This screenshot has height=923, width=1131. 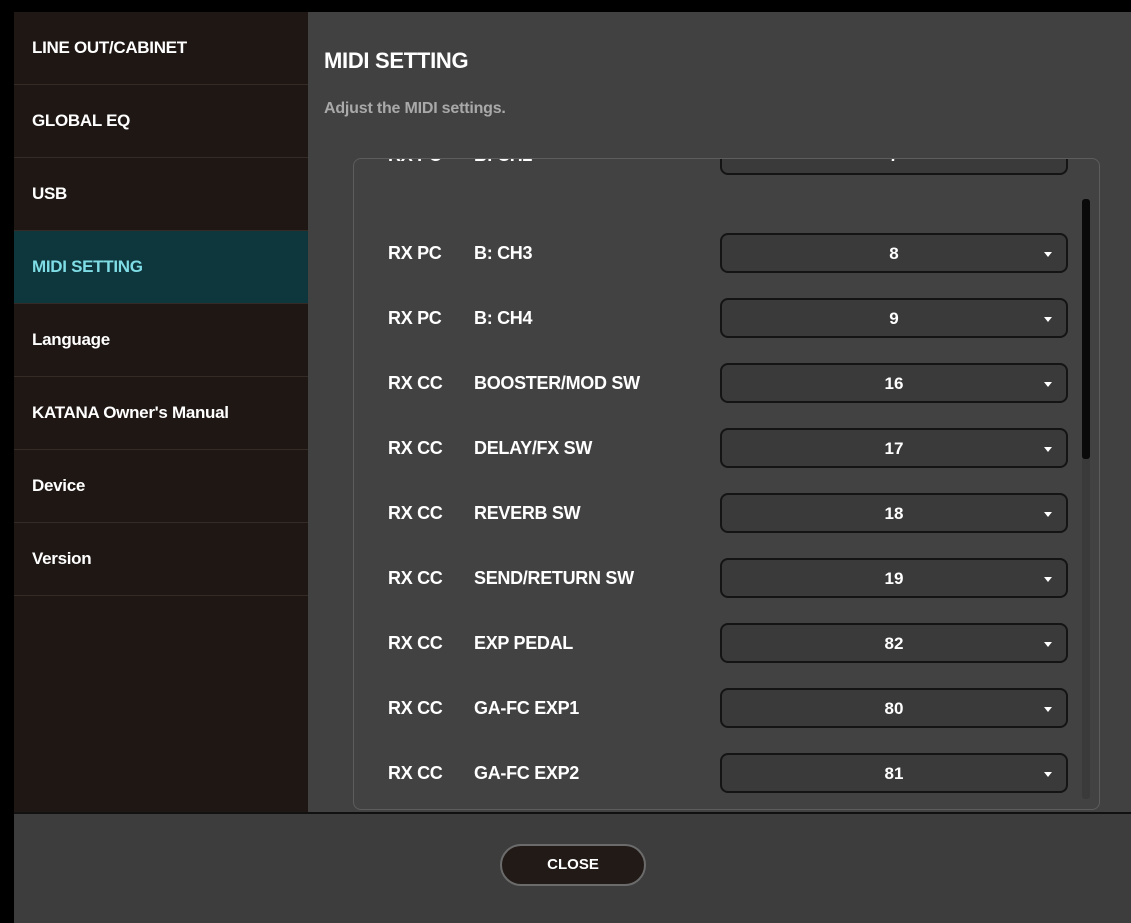 I want to click on row-param-label: B: CH3, so click(x=503, y=253).